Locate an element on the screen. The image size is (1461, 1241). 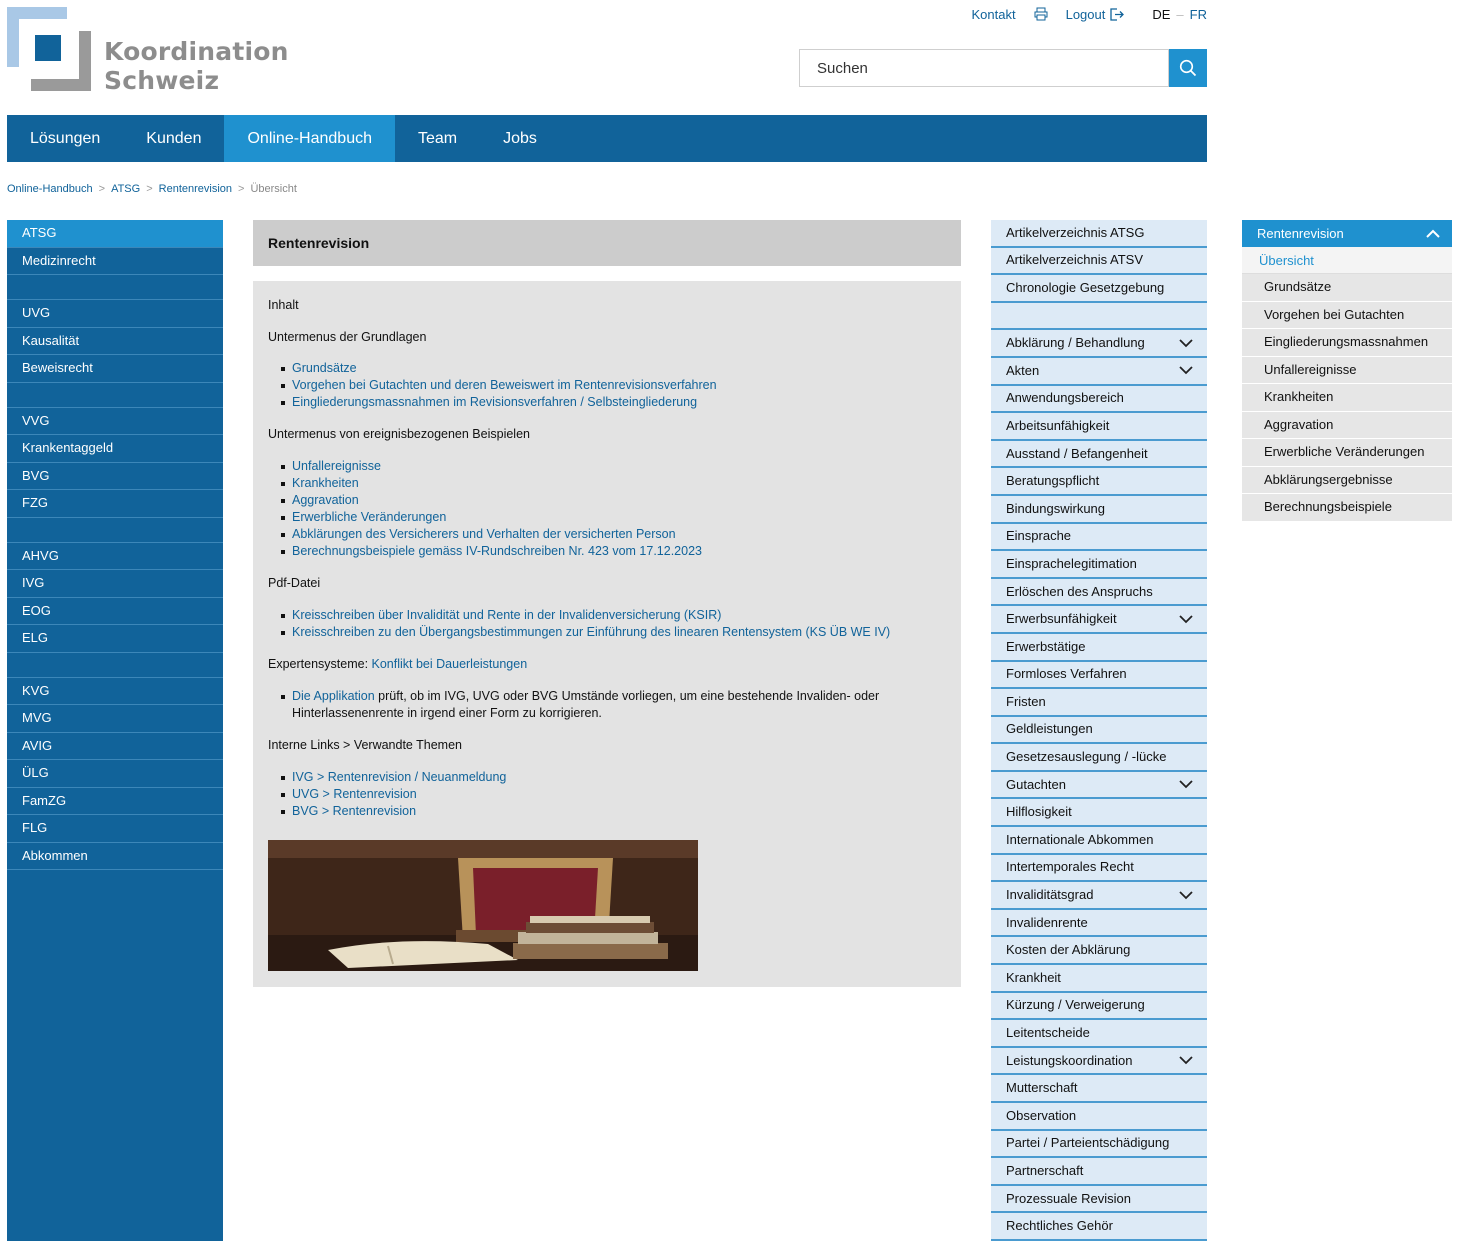
article-index-item: Artikelverzeichnis ATSV is located at coordinates (1099, 261).